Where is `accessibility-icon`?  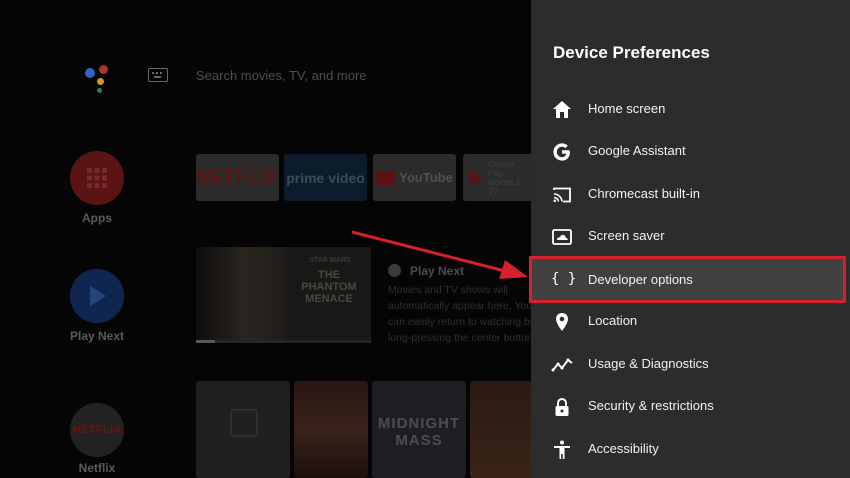
accessibility-icon is located at coordinates (562, 449).